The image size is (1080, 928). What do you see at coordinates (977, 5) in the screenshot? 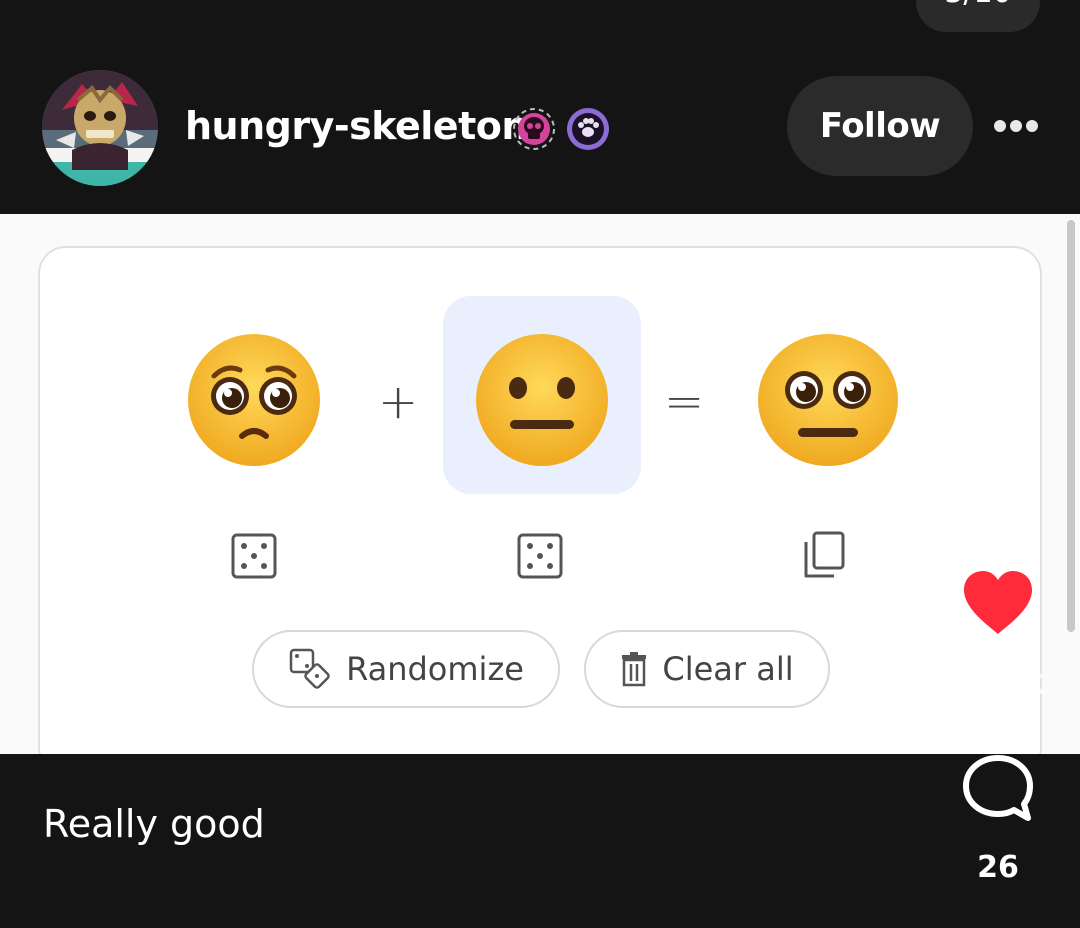
I see `post-counter-text: 3/10` at bounding box center [977, 5].